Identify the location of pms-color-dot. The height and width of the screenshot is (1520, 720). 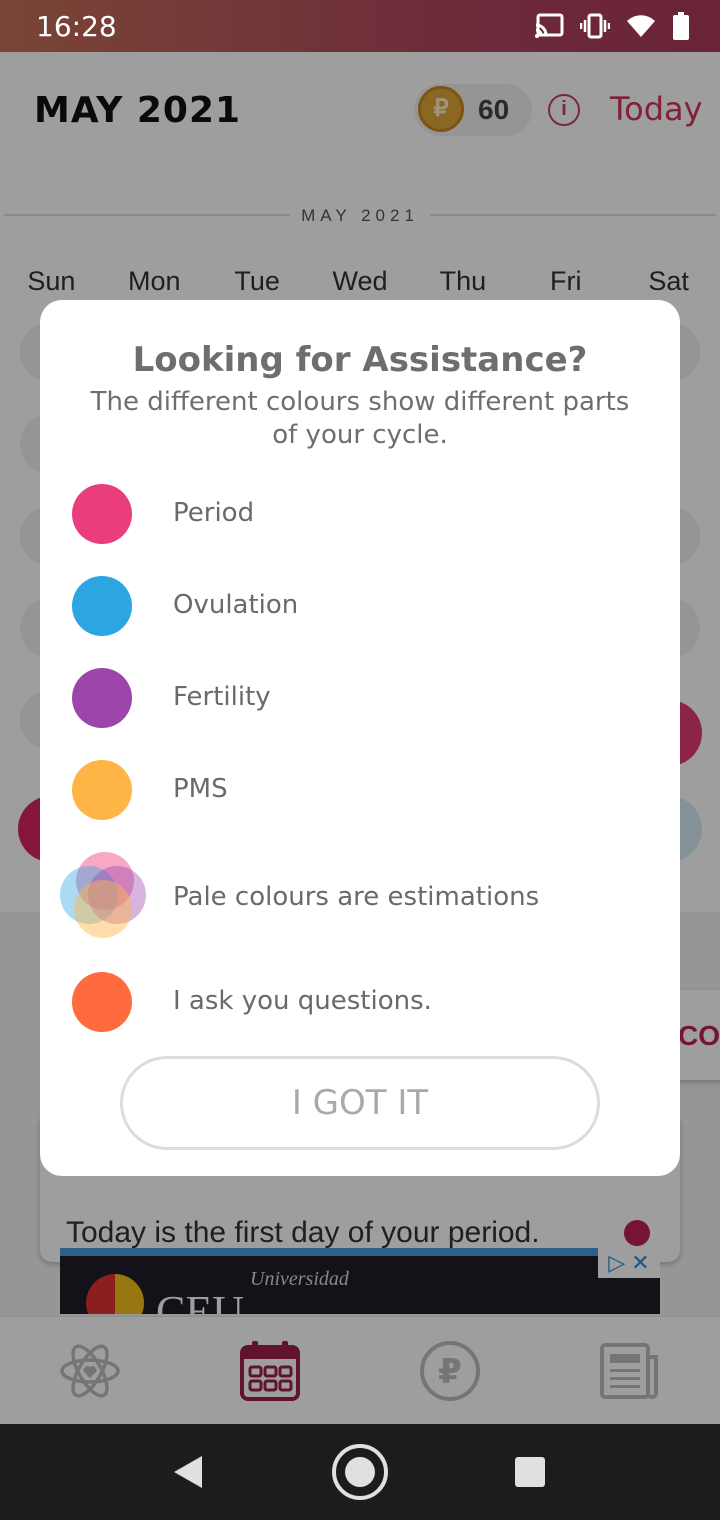
(102, 790).